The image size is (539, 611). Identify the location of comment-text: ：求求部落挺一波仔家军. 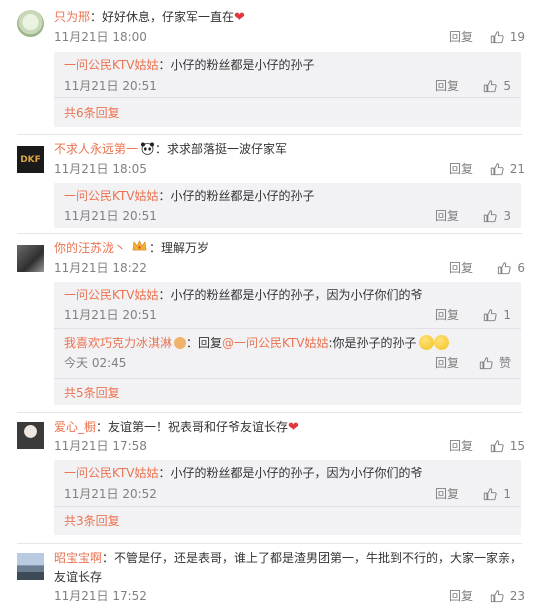
(221, 149).